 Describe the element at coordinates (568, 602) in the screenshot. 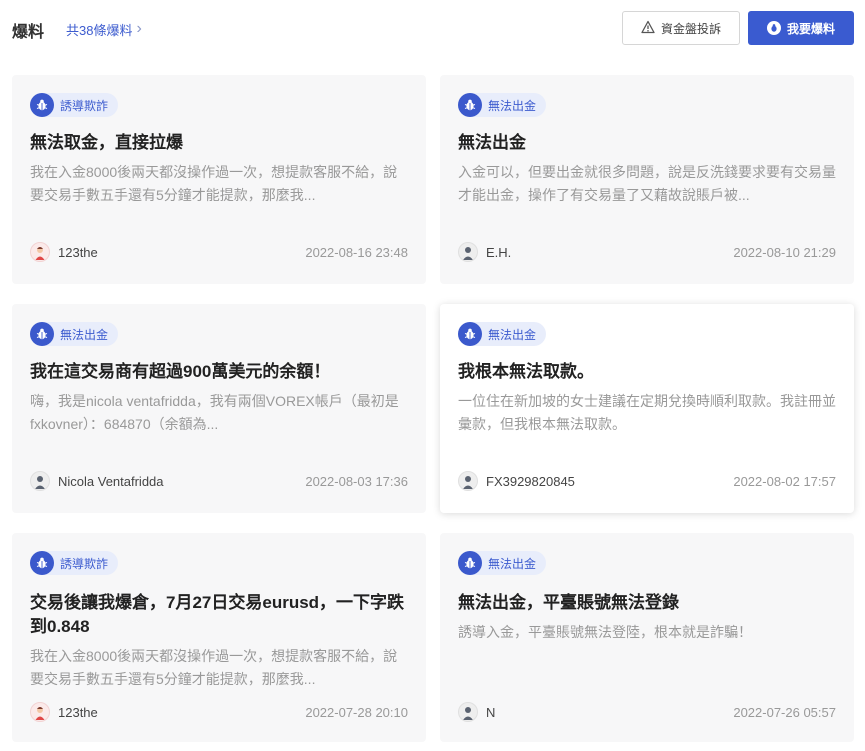

I see `card-title: 無法出金，平臺賬號無法登錄` at that location.